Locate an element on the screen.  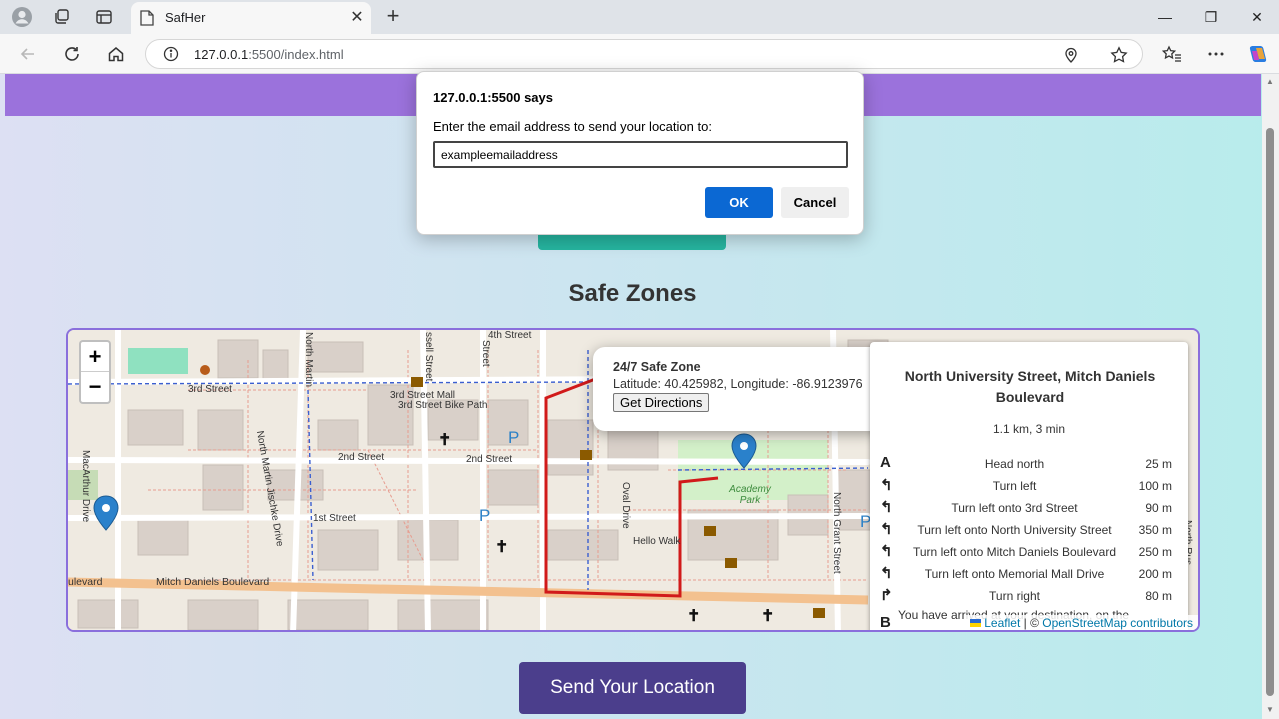
route-instruction: ↰ Turn left onto 3rd Street 90 m is located at coordinates (1030, 509).